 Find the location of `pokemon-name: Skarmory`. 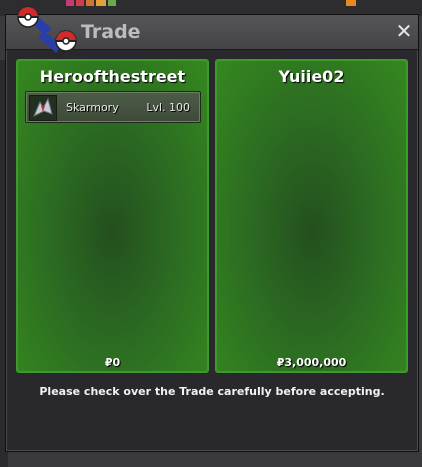

pokemon-name: Skarmory is located at coordinates (92, 107).